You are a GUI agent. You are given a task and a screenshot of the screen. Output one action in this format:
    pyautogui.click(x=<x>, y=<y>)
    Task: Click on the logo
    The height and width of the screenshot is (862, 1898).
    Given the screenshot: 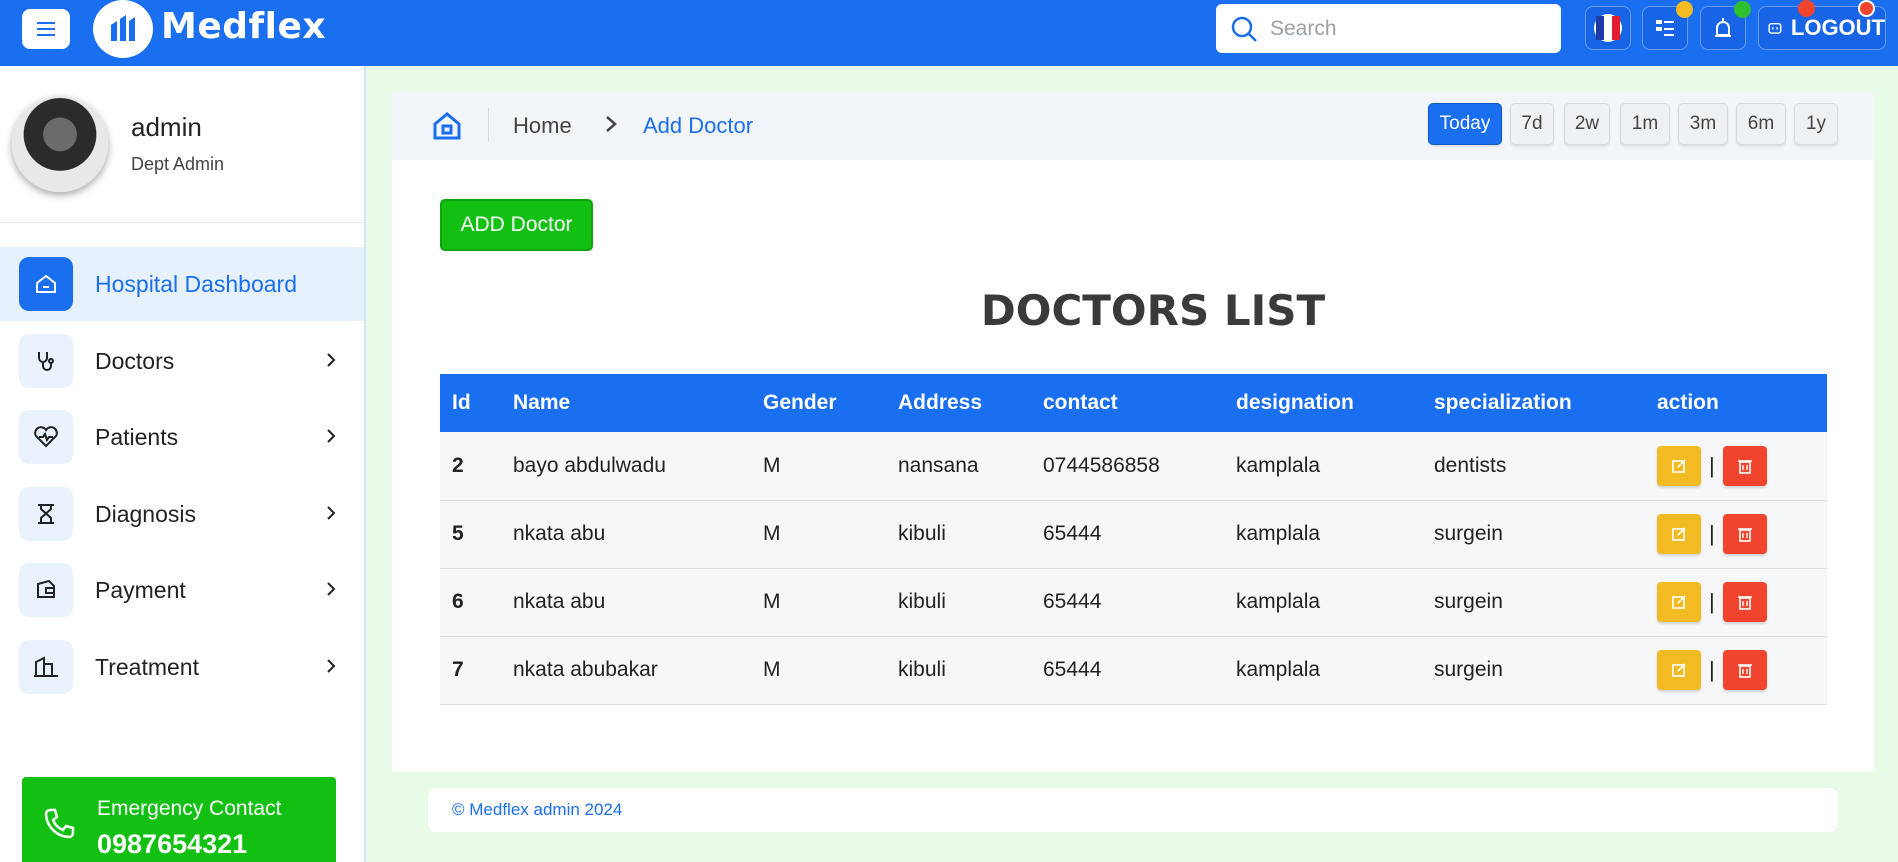 What is the action you would take?
    pyautogui.click(x=123, y=29)
    